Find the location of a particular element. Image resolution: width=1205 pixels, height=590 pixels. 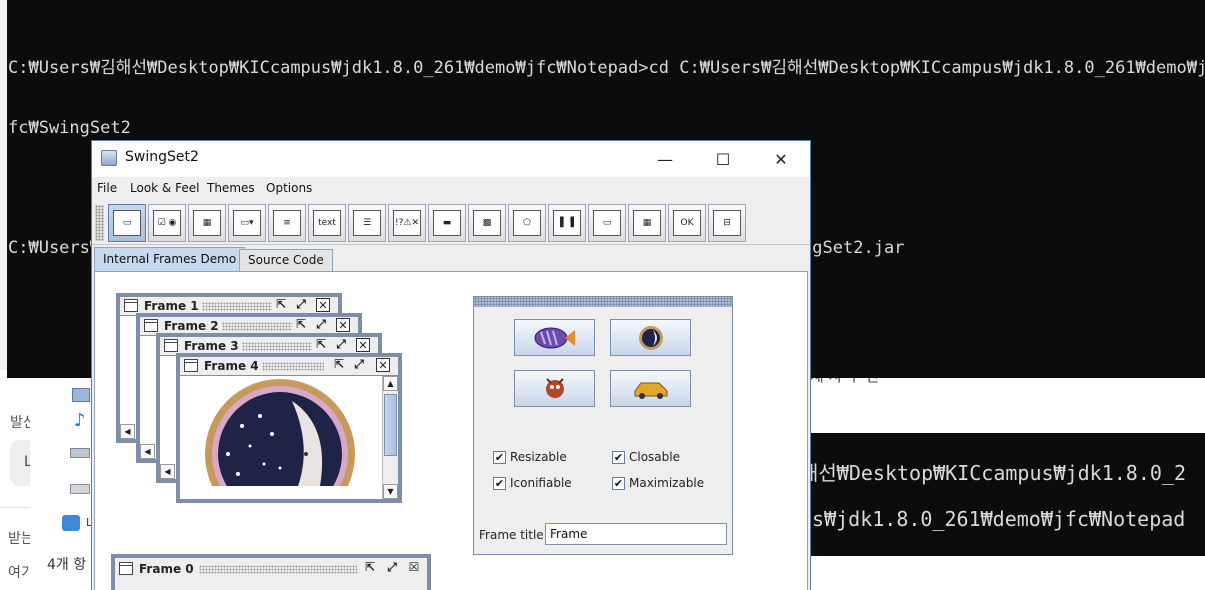

frame-name: Frame 4 is located at coordinates (231, 366).